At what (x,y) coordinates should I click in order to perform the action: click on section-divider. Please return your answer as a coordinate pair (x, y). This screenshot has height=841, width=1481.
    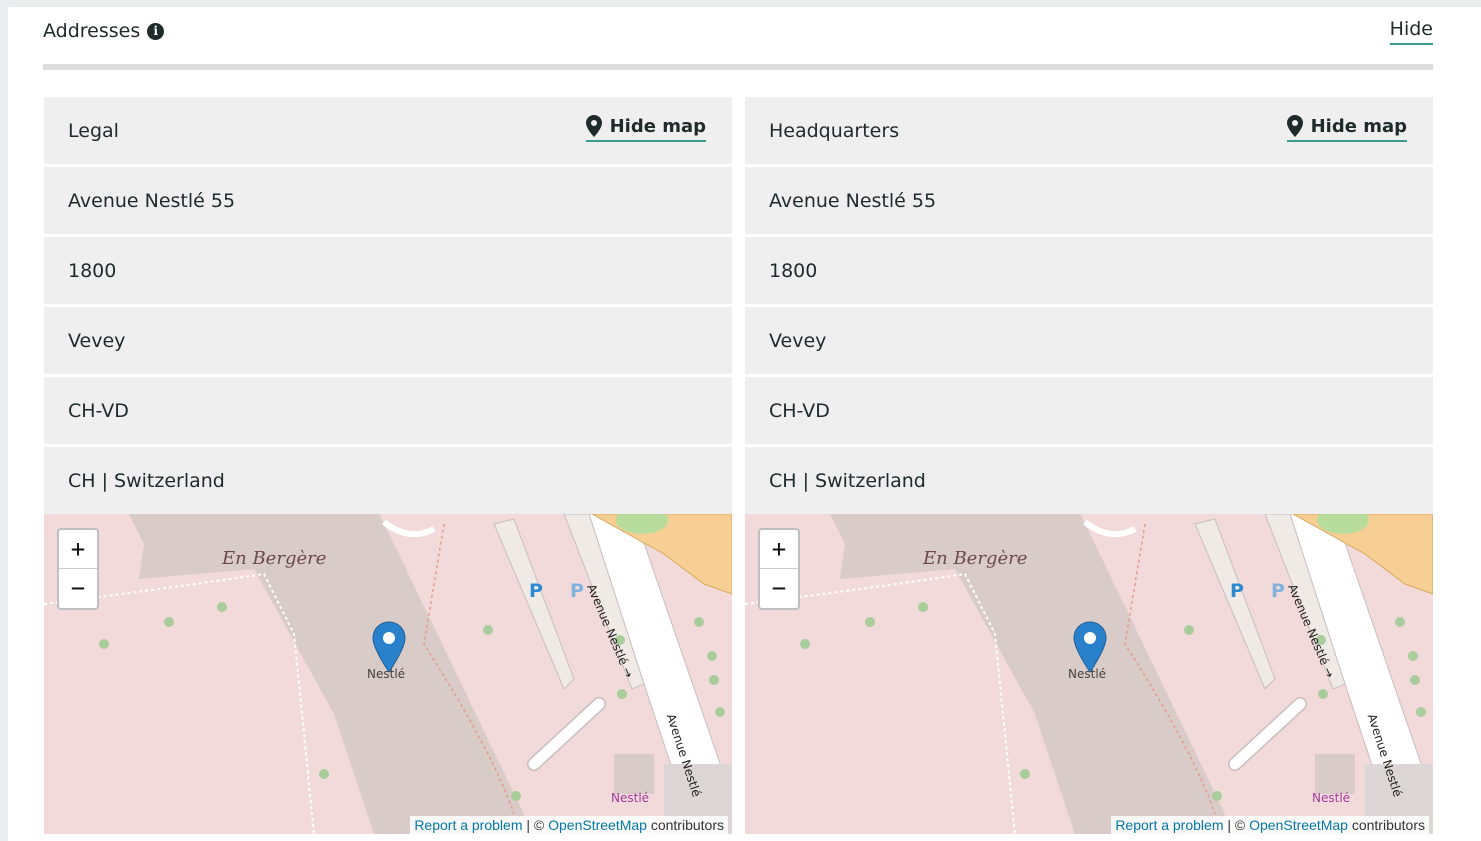
    Looking at the image, I should click on (738, 67).